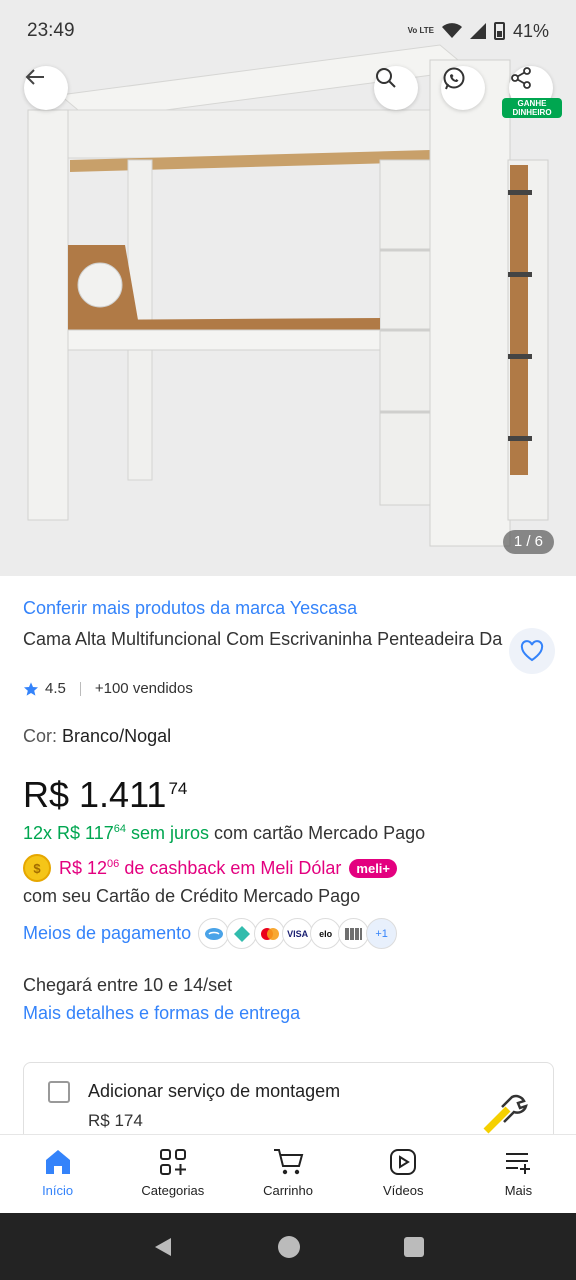  Describe the element at coordinates (521, 78) in the screenshot. I see `share-icon` at that location.